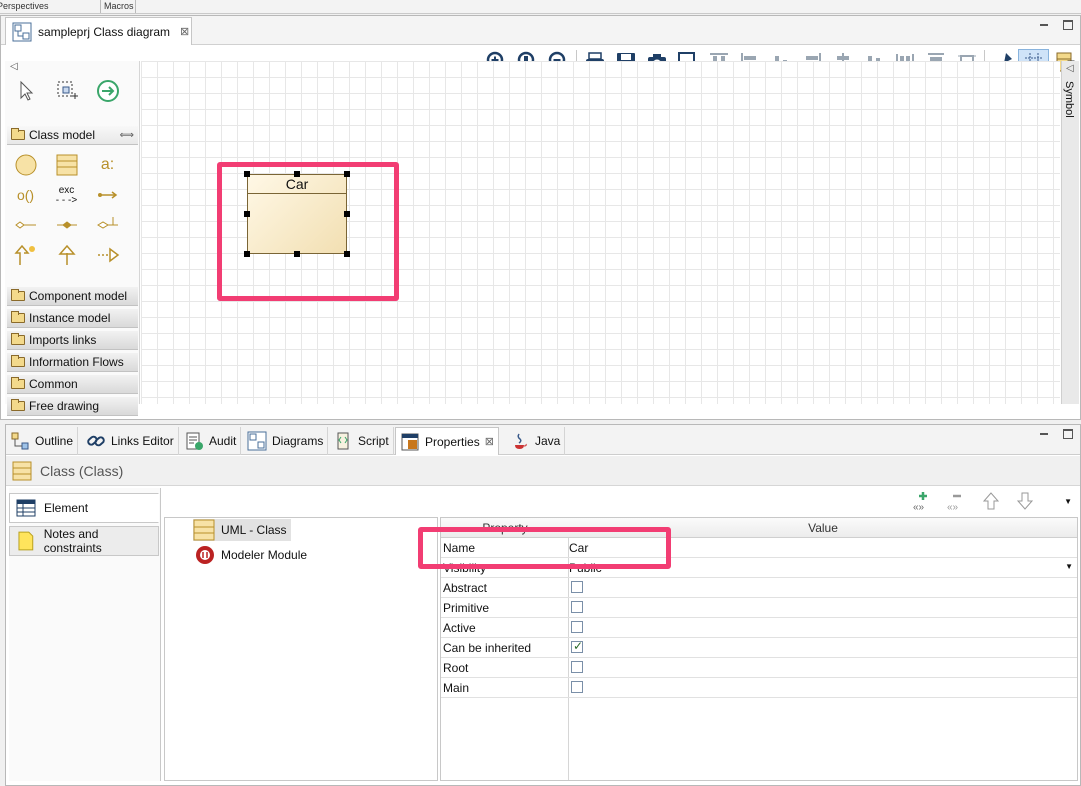  I want to click on tree-item-modeler-module: Modeler Module, so click(251, 555).